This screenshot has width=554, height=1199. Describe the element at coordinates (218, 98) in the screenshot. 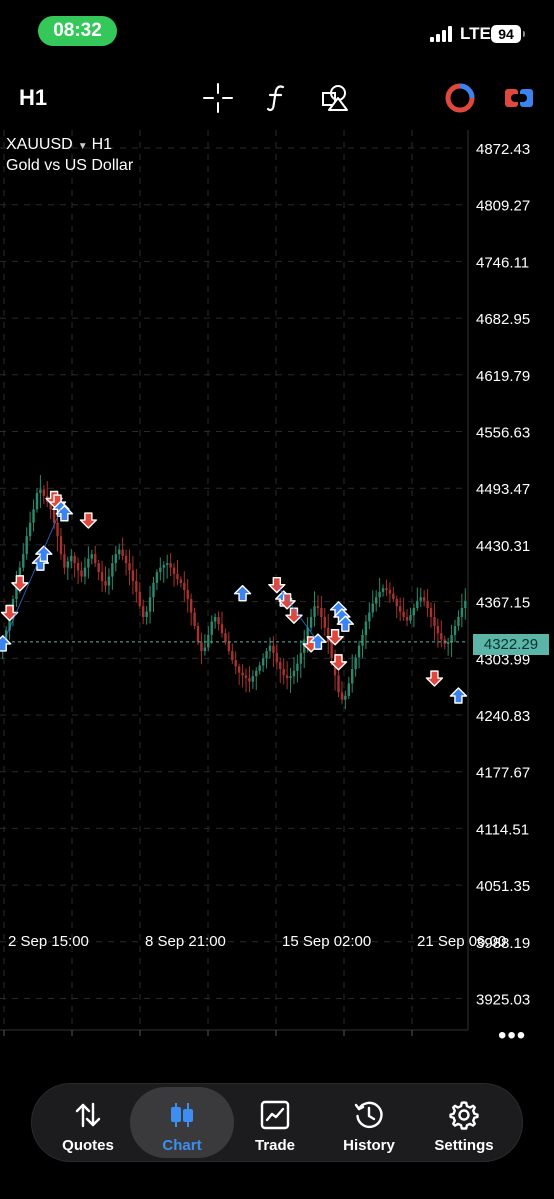

I see `crosshair-icon` at that location.